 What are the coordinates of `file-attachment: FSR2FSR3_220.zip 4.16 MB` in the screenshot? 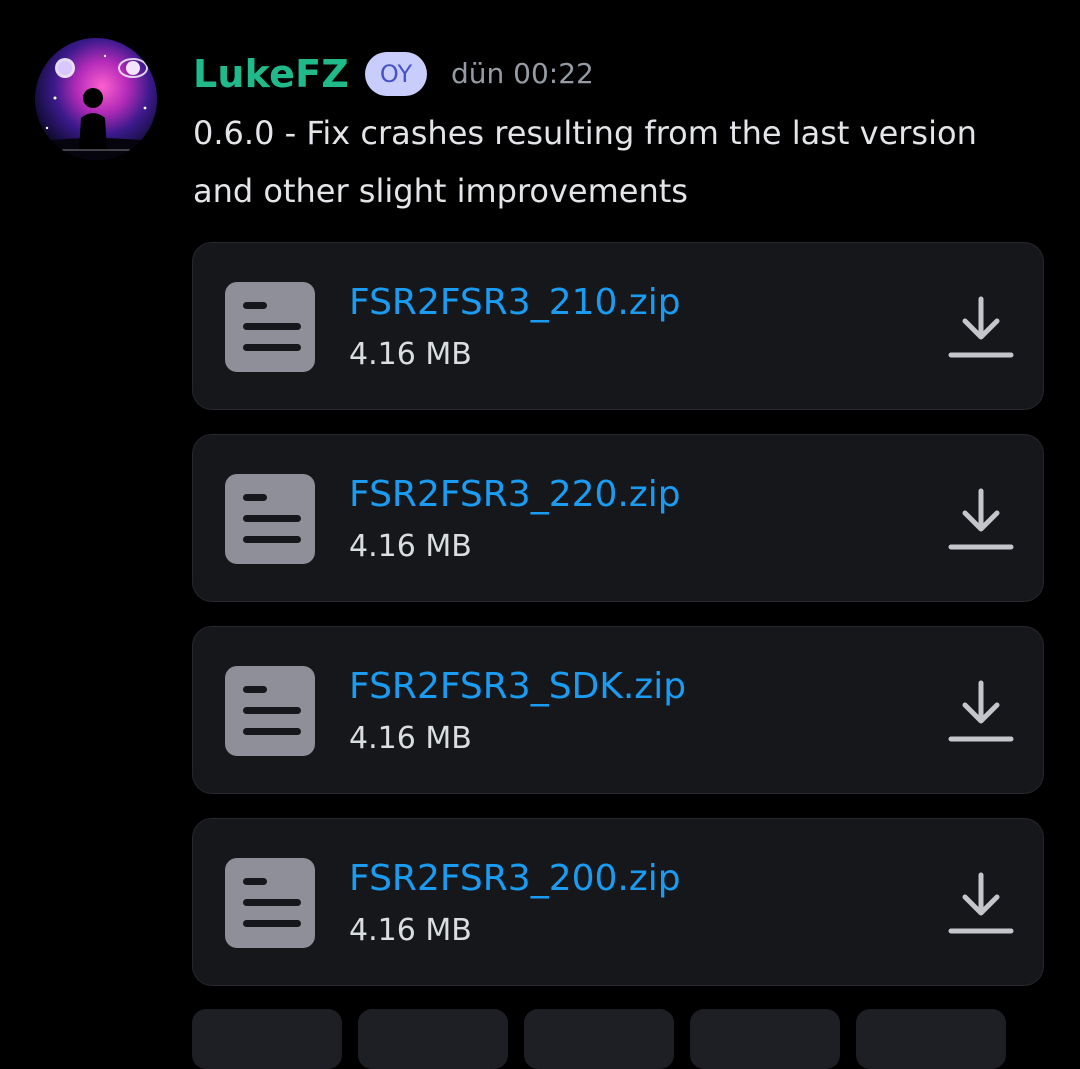 It's located at (618, 518).